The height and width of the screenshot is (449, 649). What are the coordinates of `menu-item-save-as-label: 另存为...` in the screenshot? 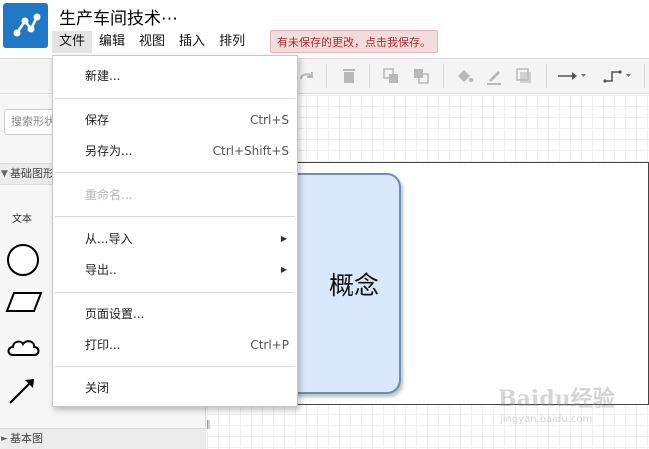 It's located at (109, 151).